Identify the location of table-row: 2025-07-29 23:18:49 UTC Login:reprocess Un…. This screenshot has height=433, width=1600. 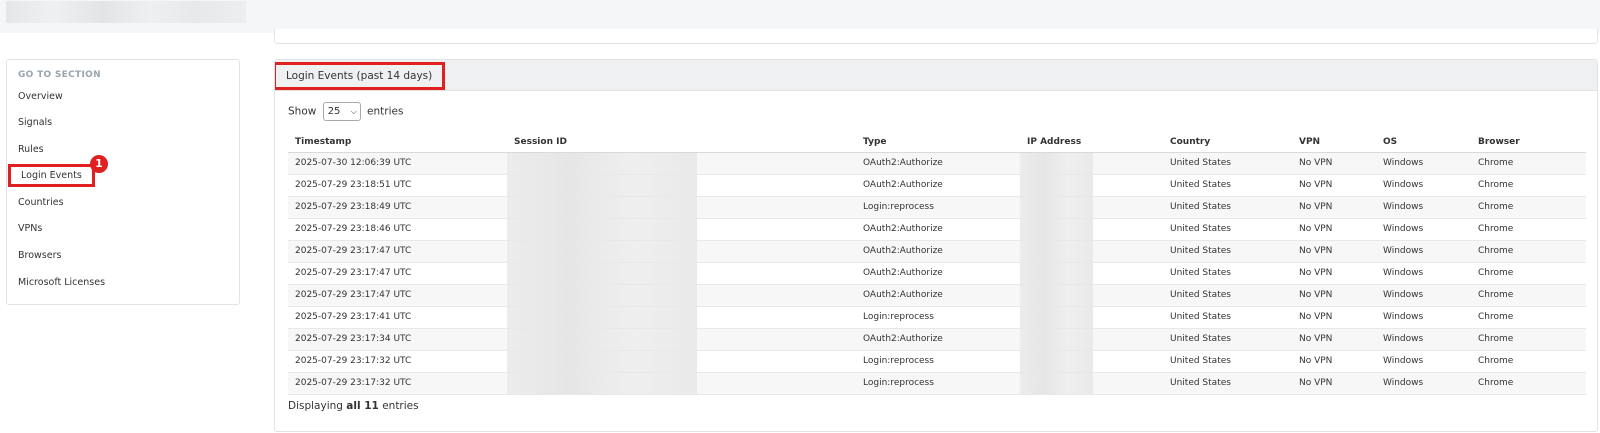
(937, 207).